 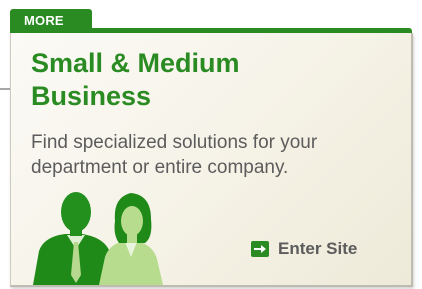 What do you see at coordinates (135, 63) in the screenshot?
I see `card-title-line-1: Small & Medium` at bounding box center [135, 63].